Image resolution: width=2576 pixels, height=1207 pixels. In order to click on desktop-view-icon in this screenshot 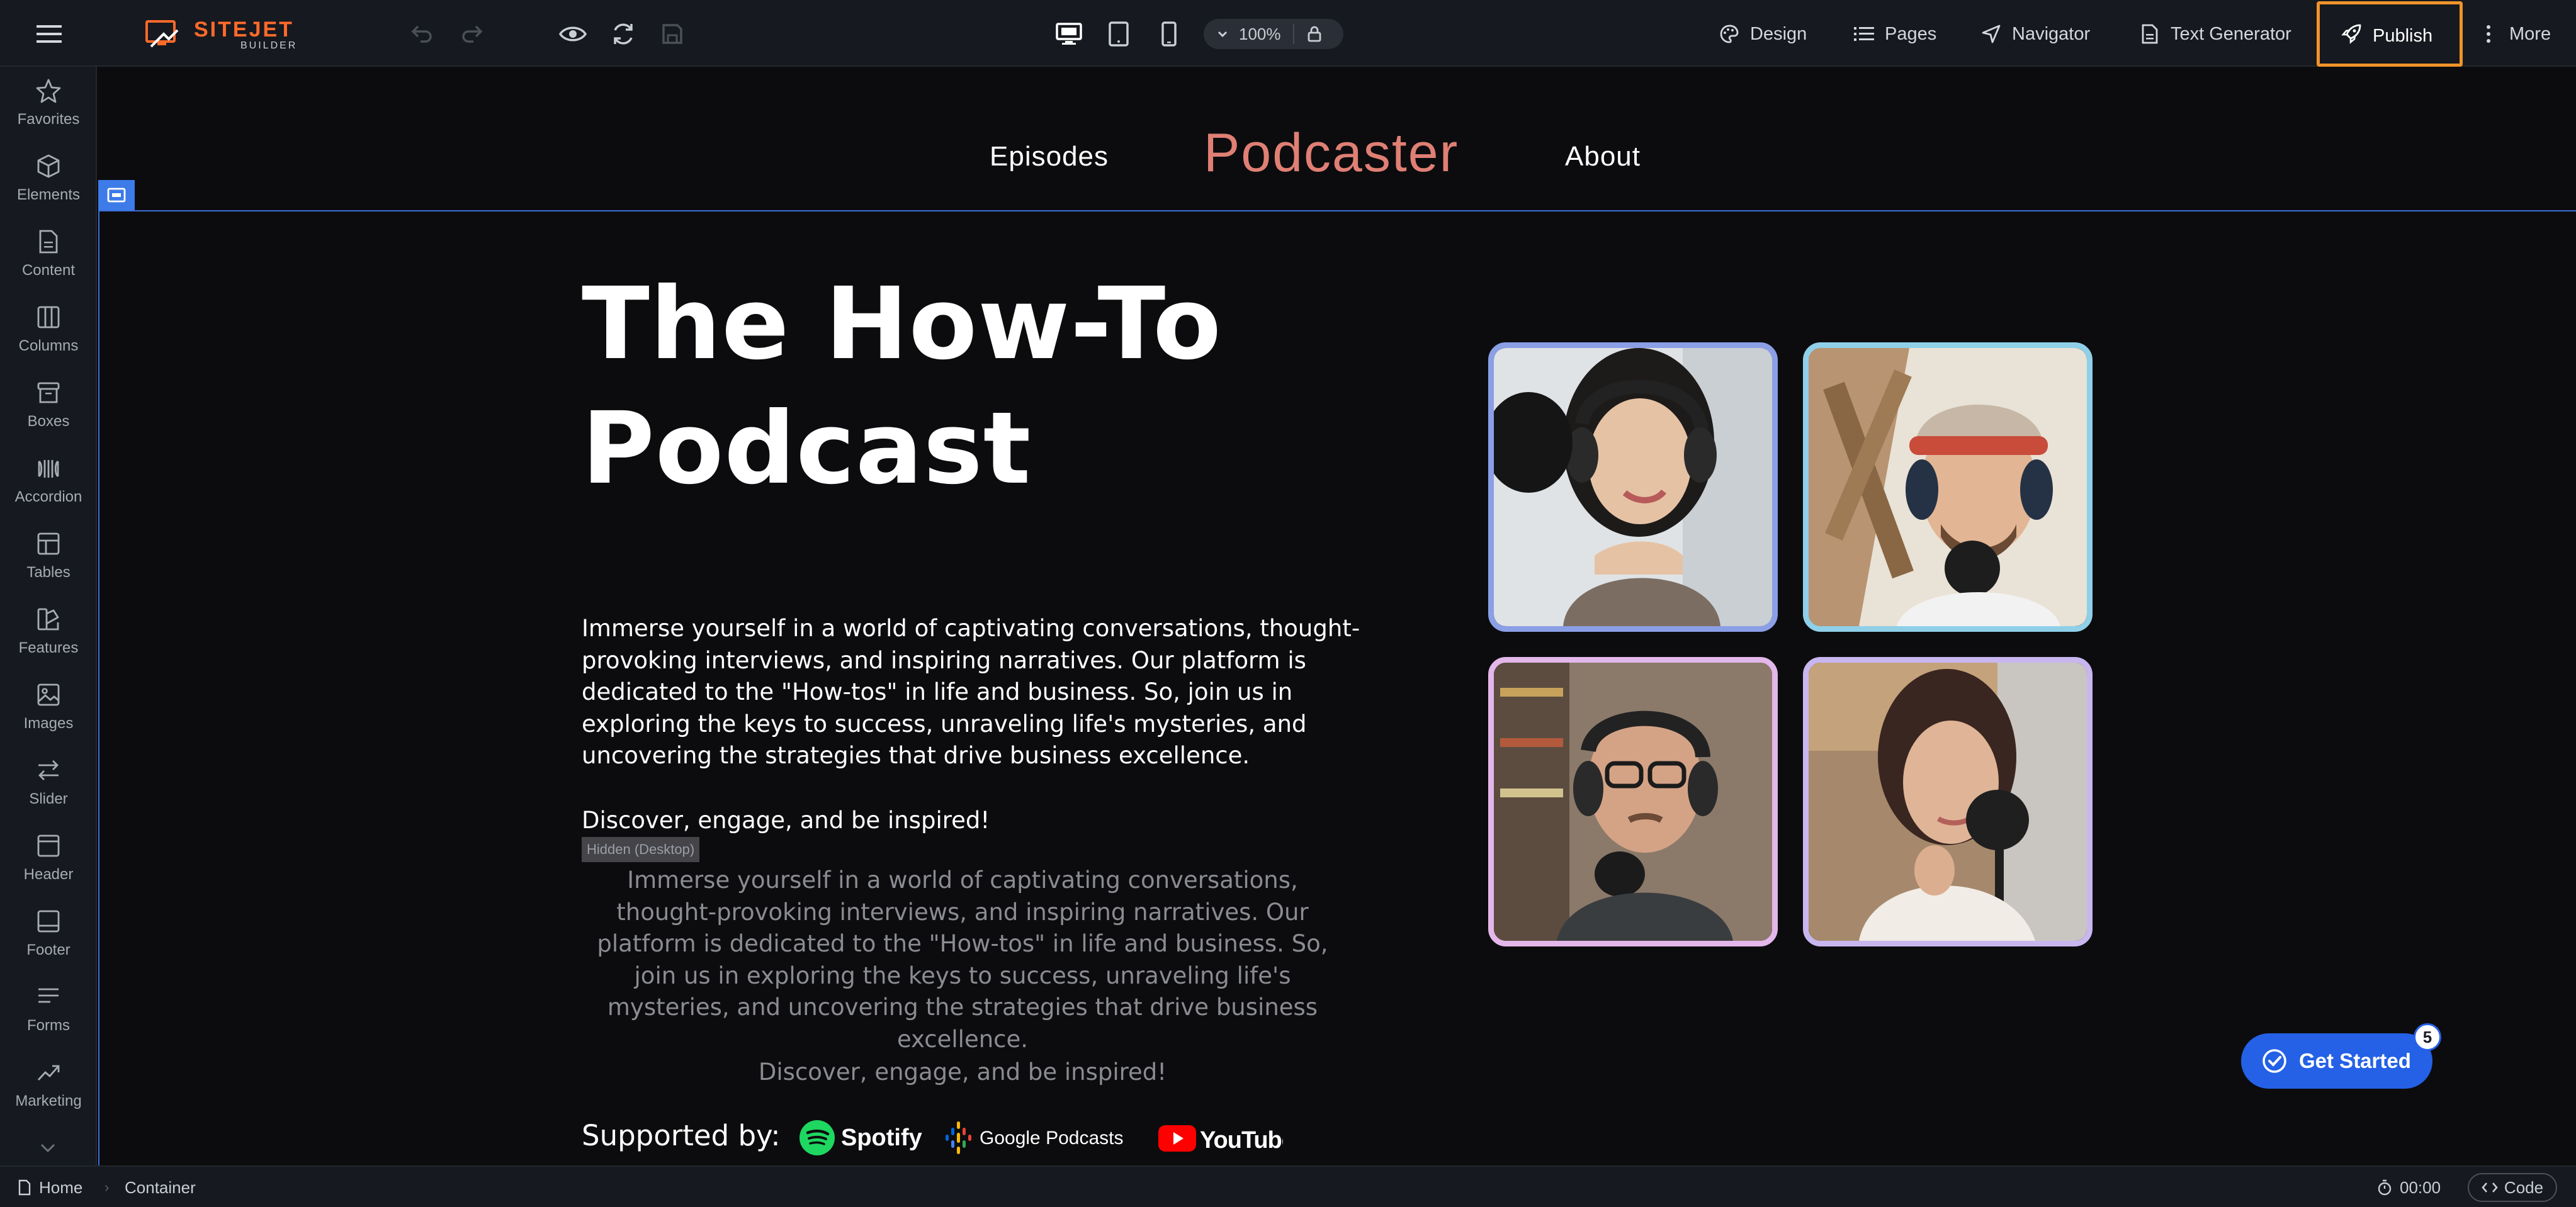, I will do `click(1069, 34)`.